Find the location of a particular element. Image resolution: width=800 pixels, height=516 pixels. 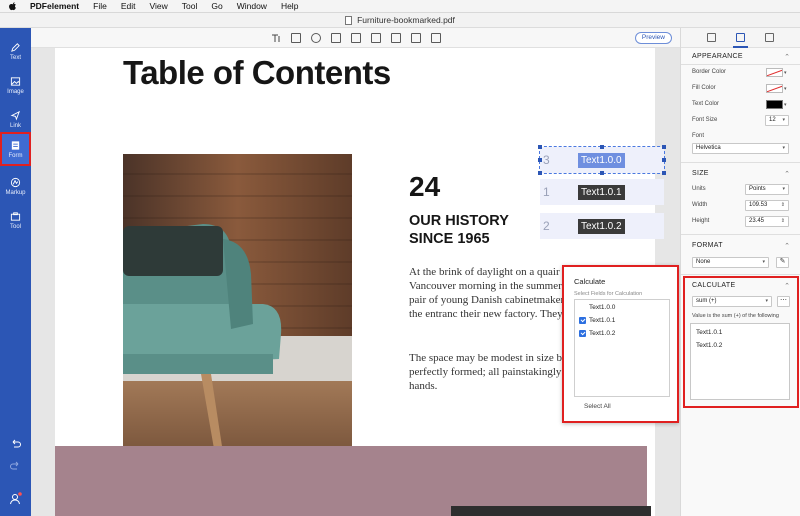

width-input: 109.53 ⇕ is located at coordinates (767, 205).